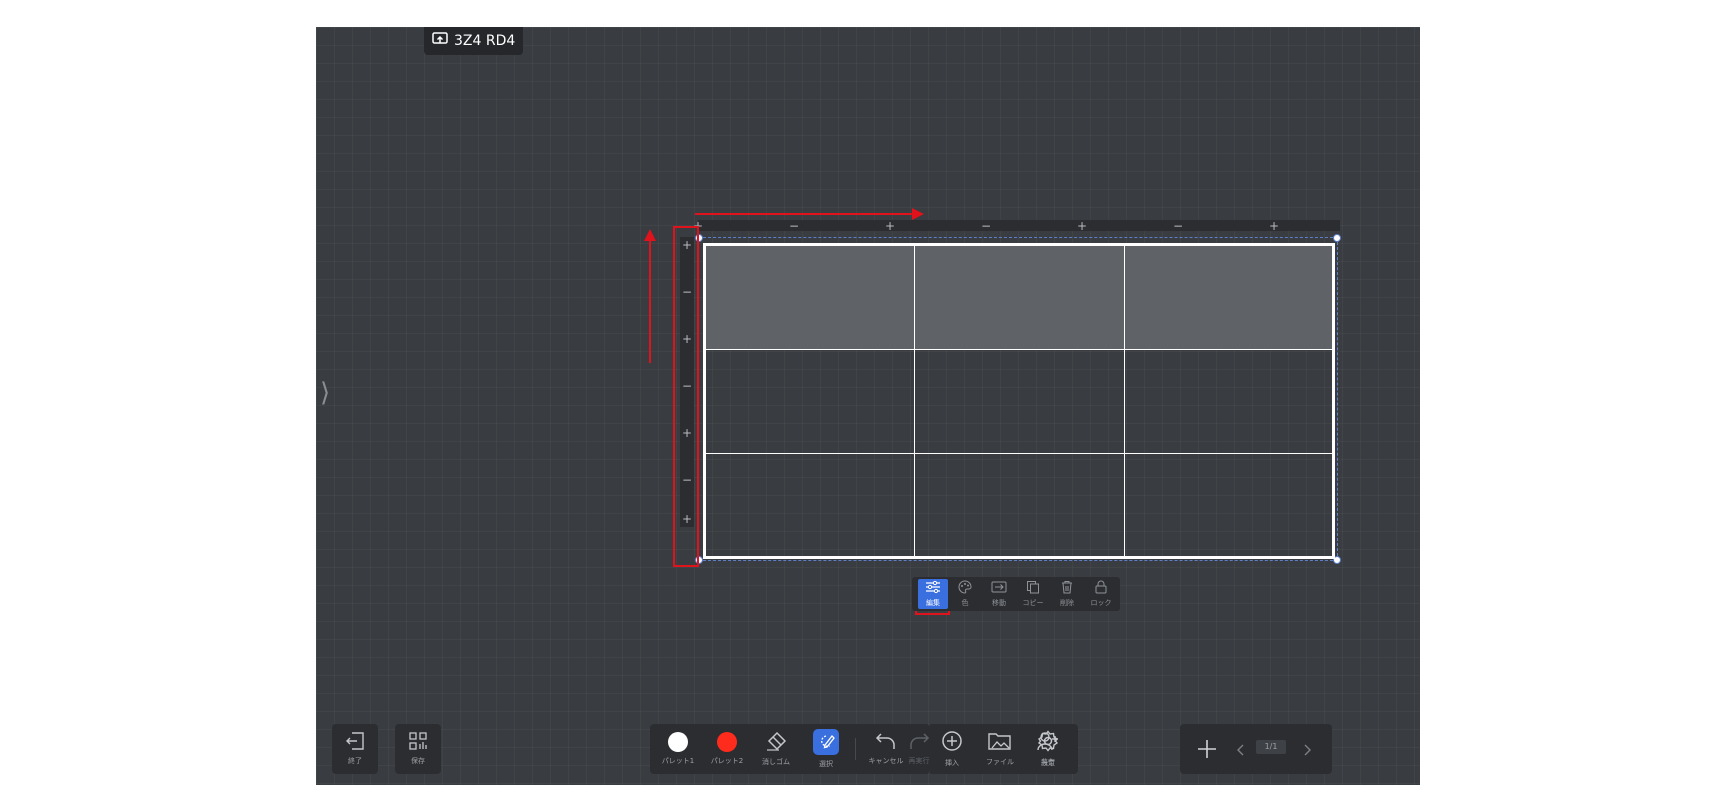  Describe the element at coordinates (999, 588) in the screenshot. I see `move-icon` at that location.